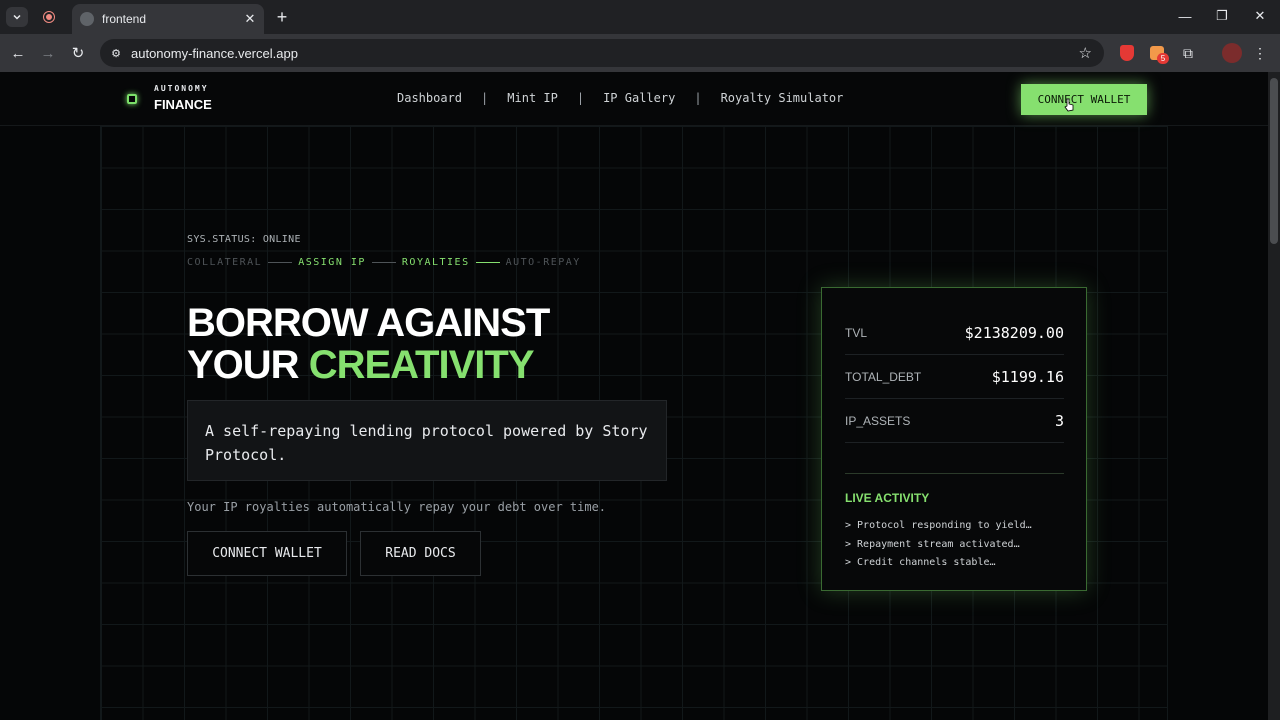 The width and height of the screenshot is (1280, 720). What do you see at coordinates (1059, 420) in the screenshot?
I see `stat-value: 3` at bounding box center [1059, 420].